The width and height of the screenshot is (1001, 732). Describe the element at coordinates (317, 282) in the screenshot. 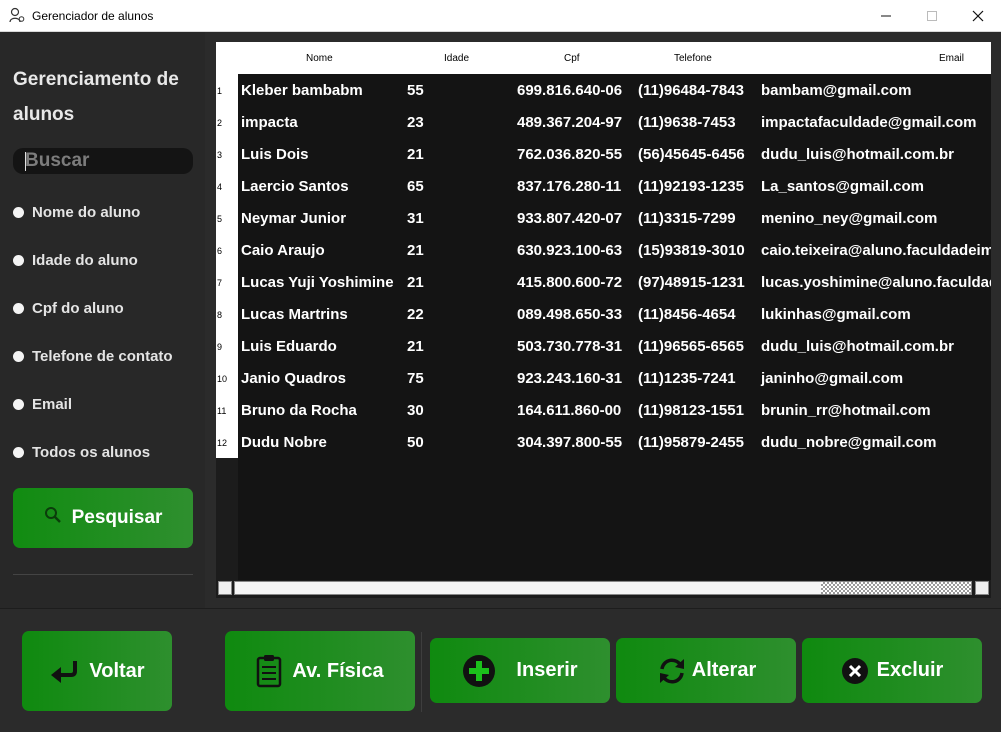

I see `cell-nome: Lucas Yuji Yoshimine` at that location.